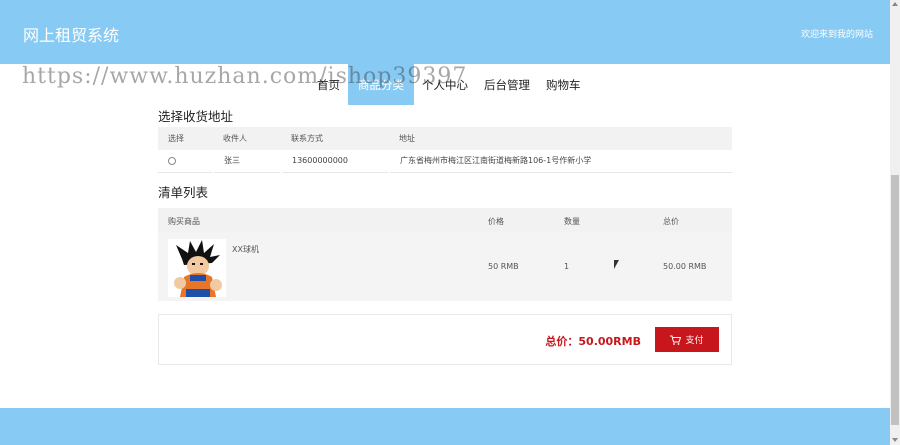  Describe the element at coordinates (184, 221) in the screenshot. I see `column-header-product: 购买商品` at that location.